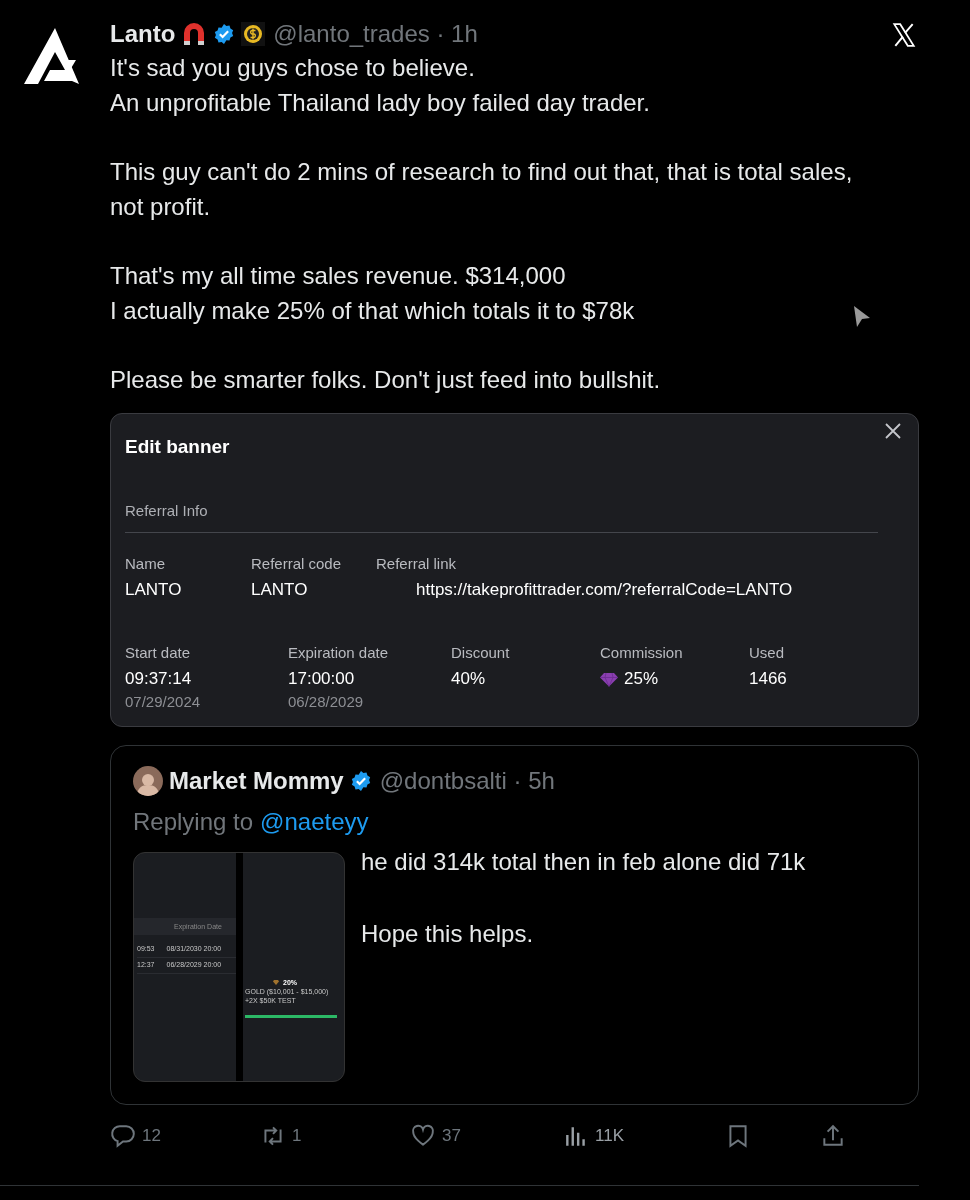 The image size is (970, 1200). I want to click on field-label: Used, so click(767, 652).